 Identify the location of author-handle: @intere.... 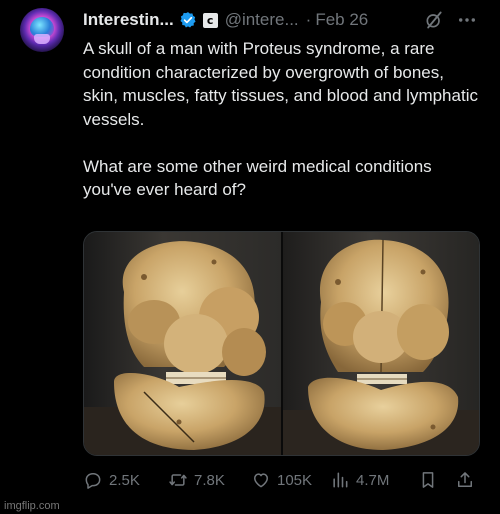
(262, 20).